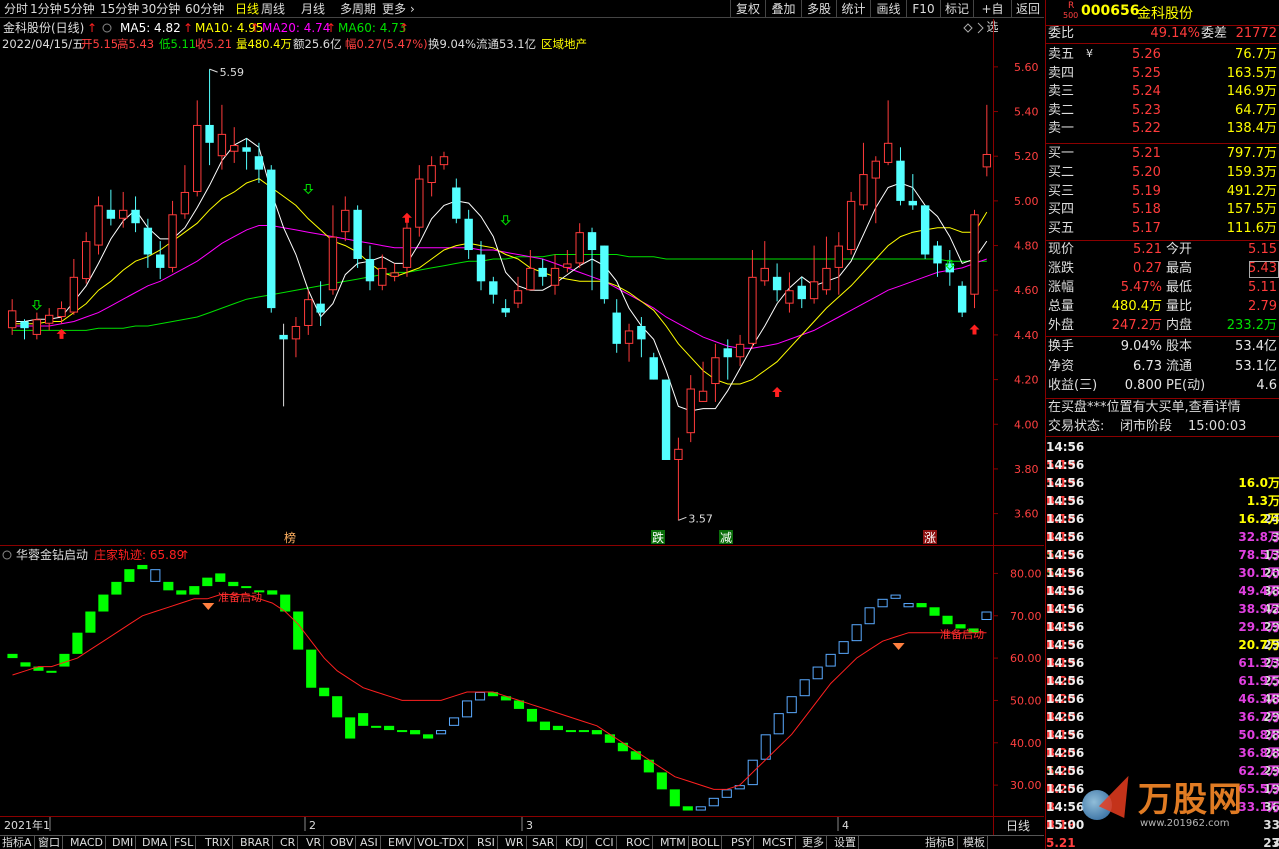  I want to click on event-tag: 跌, so click(658, 537).